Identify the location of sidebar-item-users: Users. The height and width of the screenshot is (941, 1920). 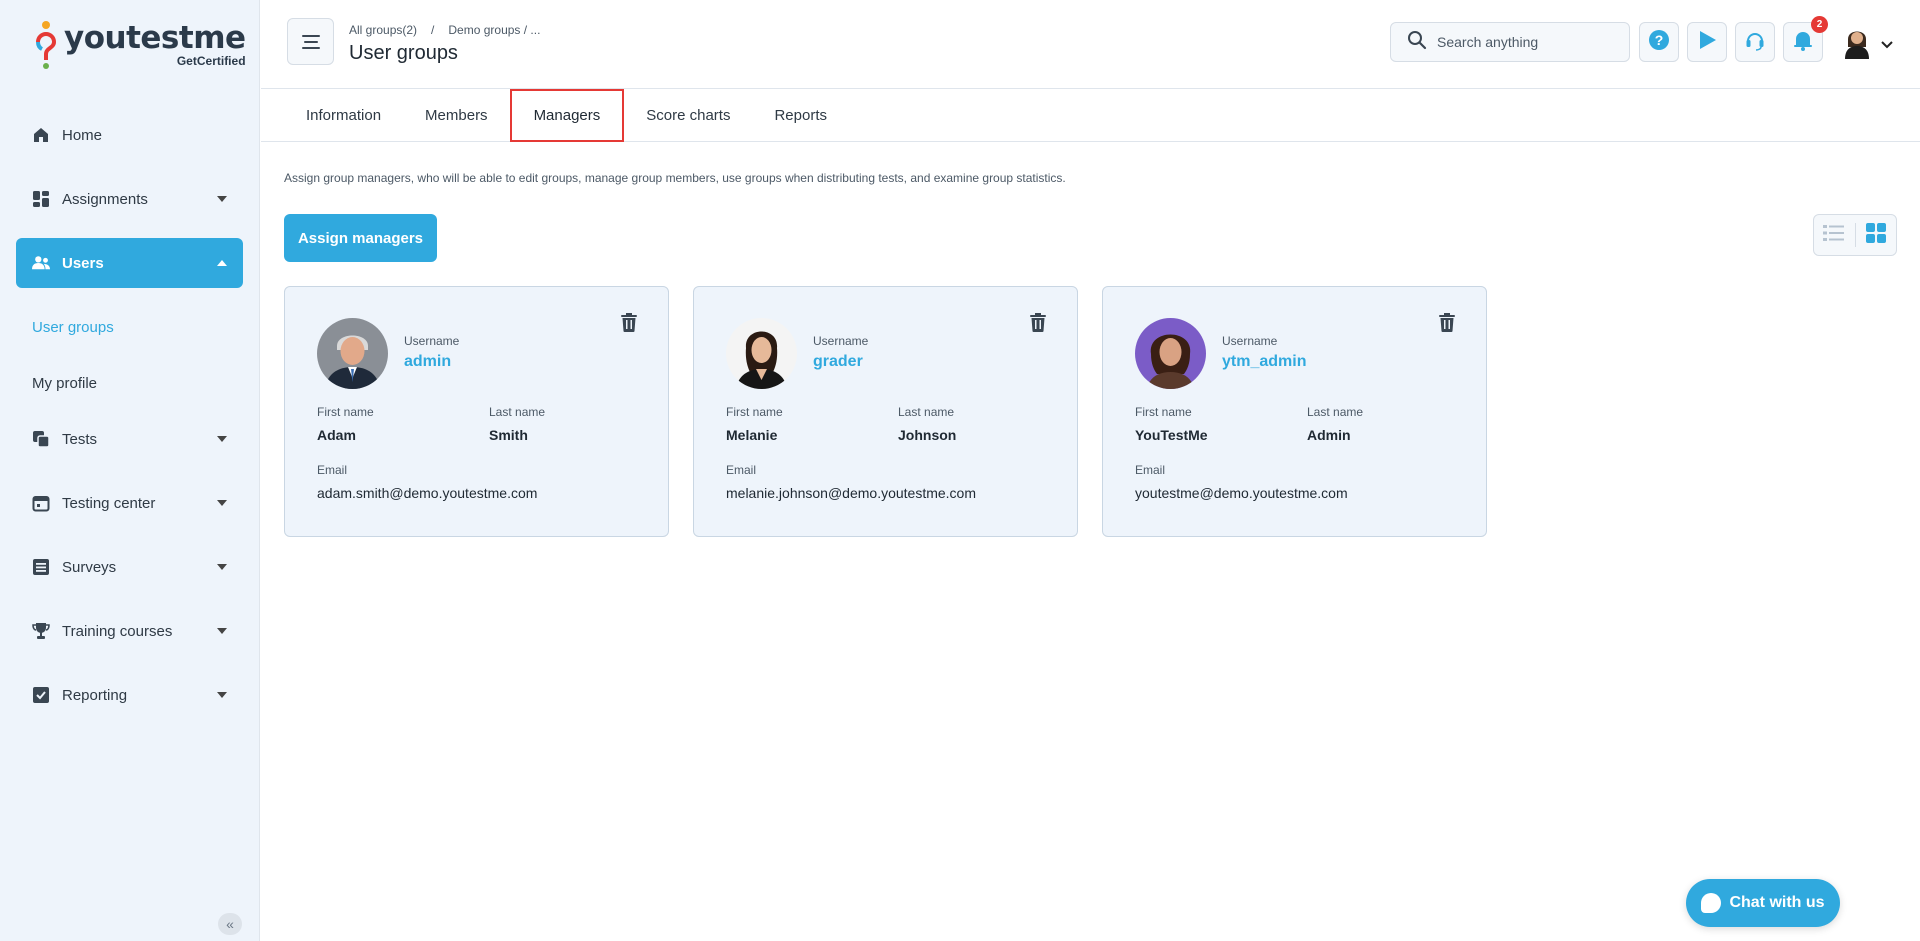
(129, 263).